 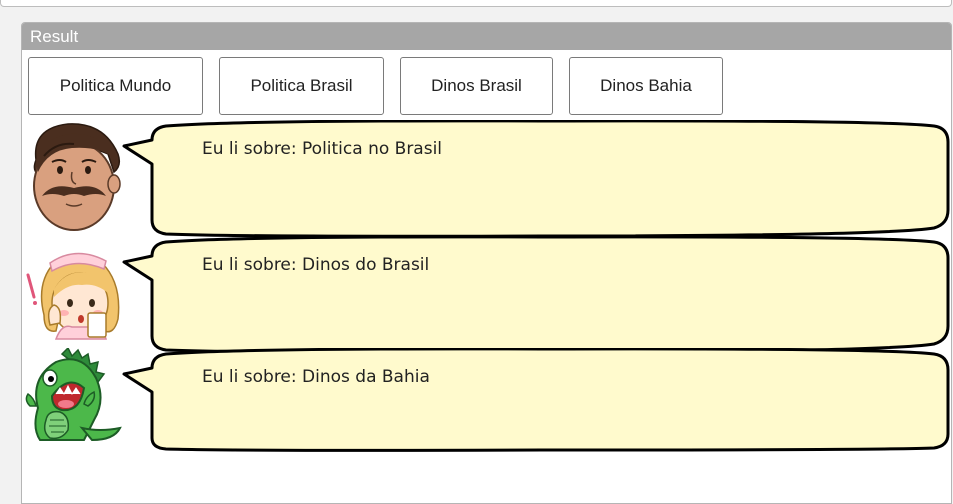 I want to click on top-frame, so click(x=476, y=3).